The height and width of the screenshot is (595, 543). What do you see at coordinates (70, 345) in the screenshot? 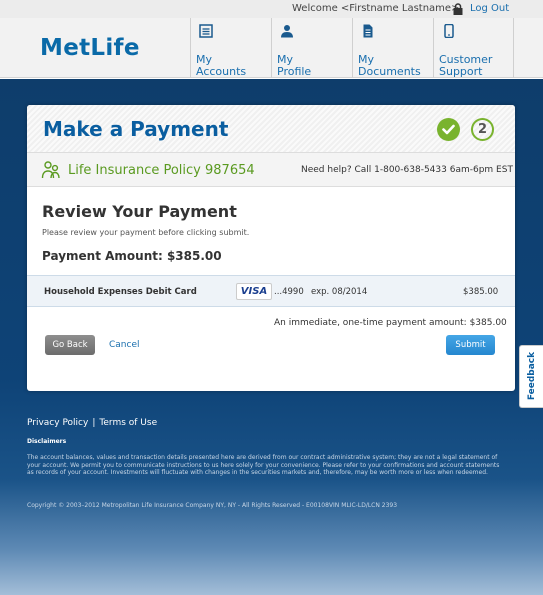
I see `go-back-button: Go Back` at bounding box center [70, 345].